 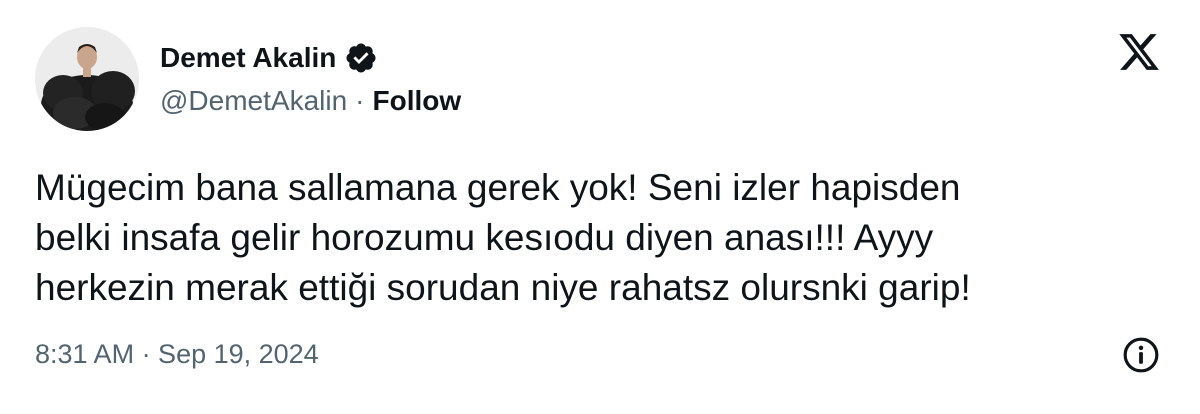 What do you see at coordinates (416, 101) in the screenshot?
I see `follow-button: Follow` at bounding box center [416, 101].